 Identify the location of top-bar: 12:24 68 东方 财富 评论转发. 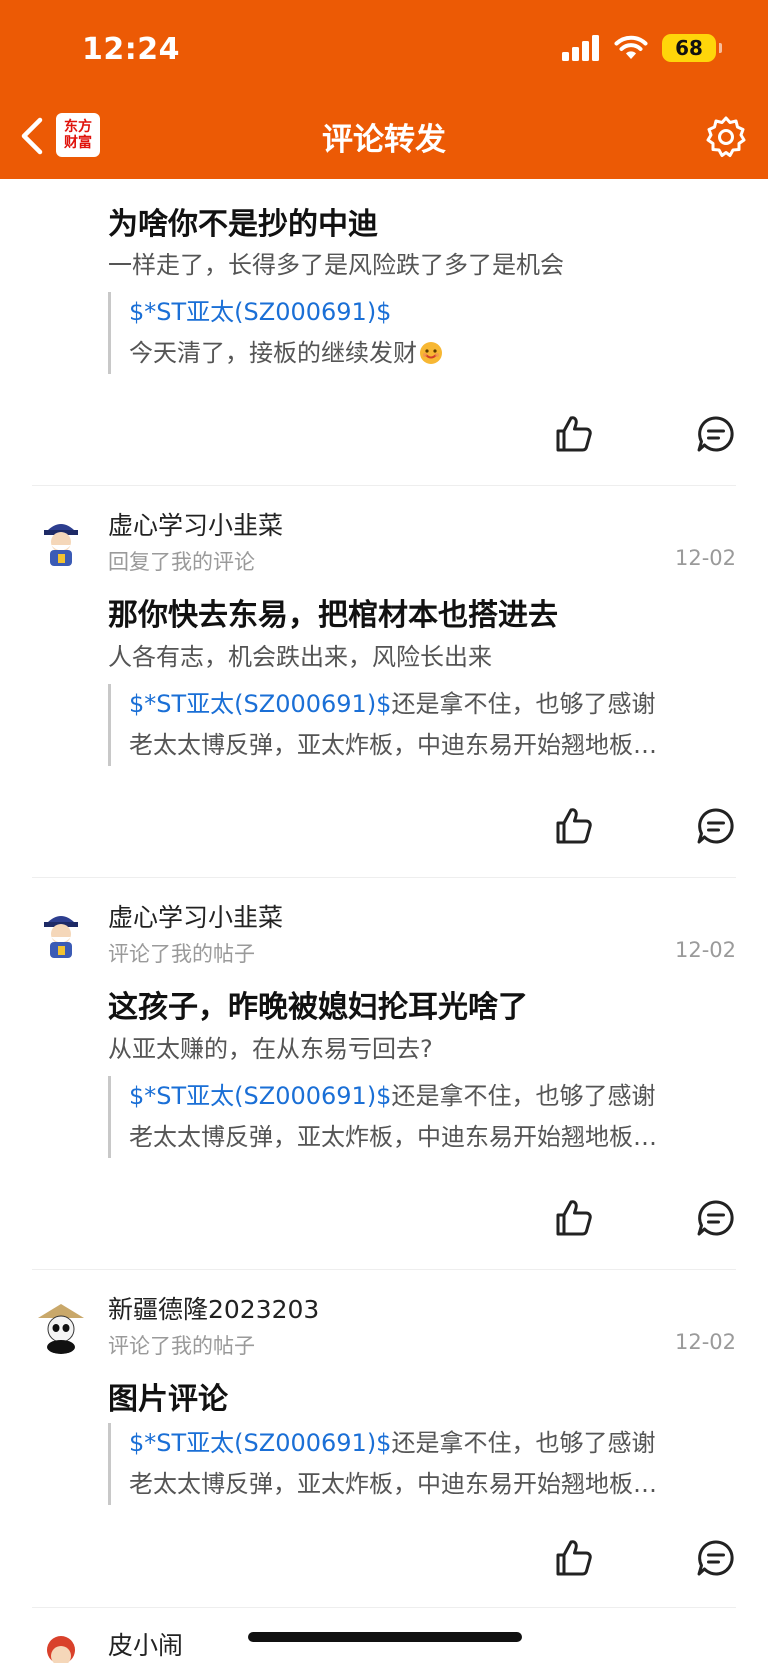
(384, 89).